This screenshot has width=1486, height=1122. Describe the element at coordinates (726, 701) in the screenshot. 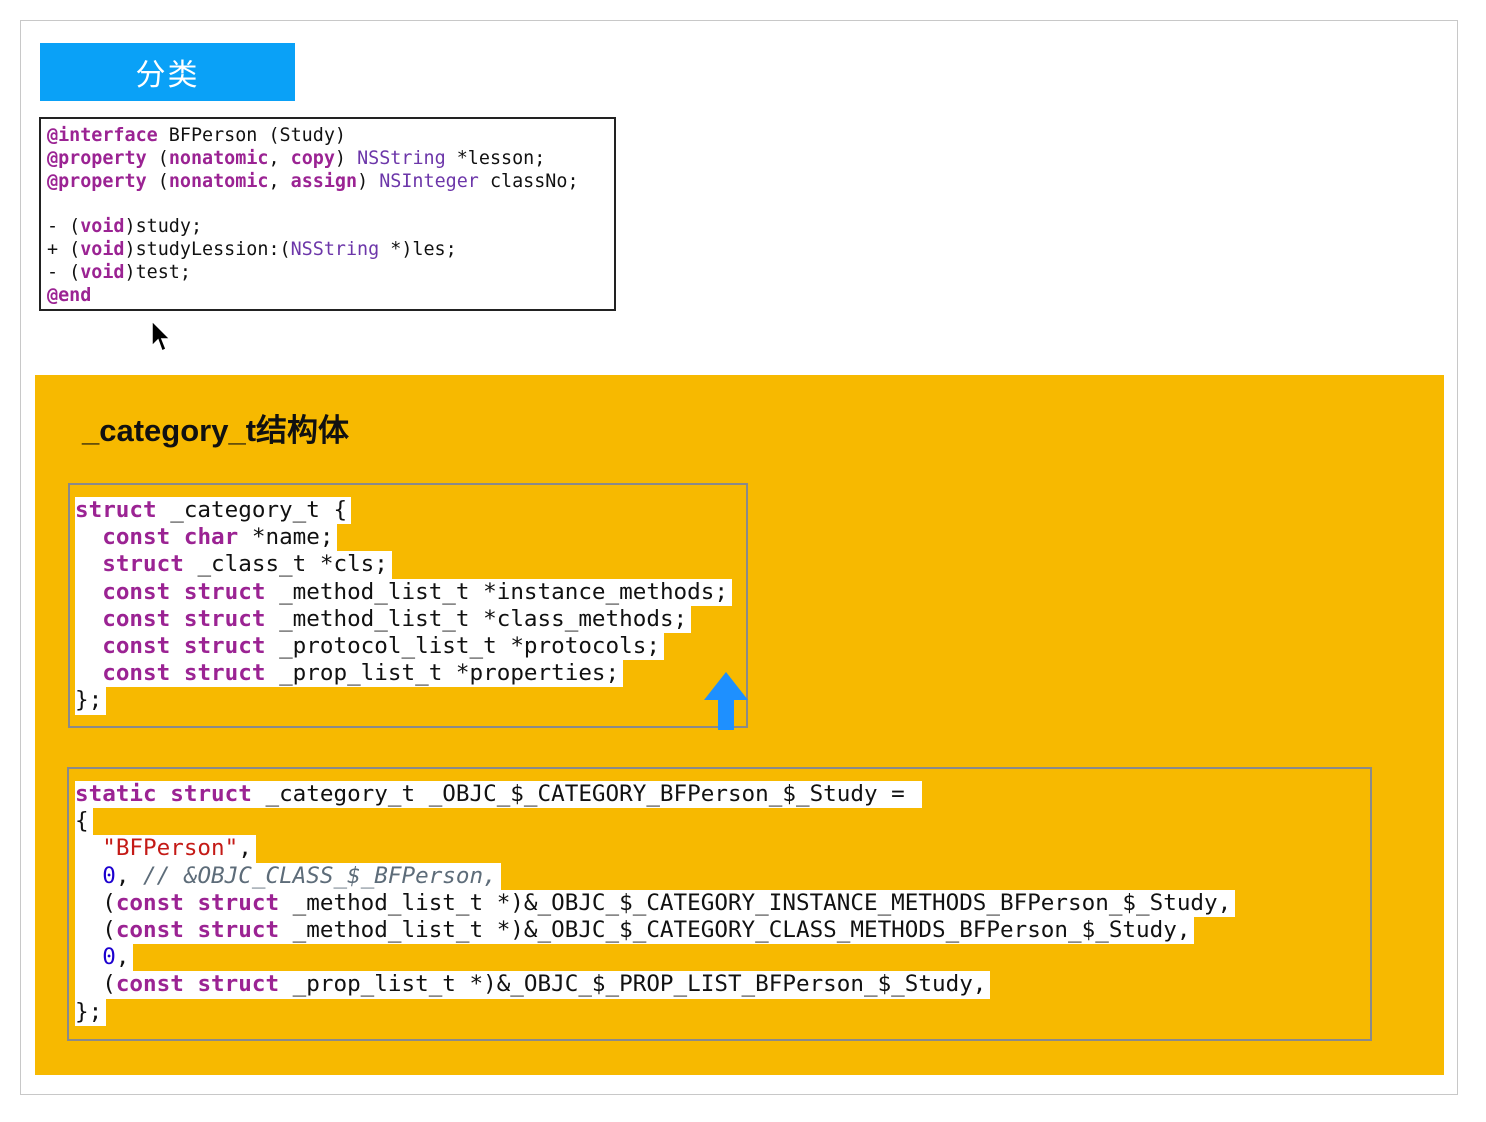

I see `up-arrow-icon` at that location.